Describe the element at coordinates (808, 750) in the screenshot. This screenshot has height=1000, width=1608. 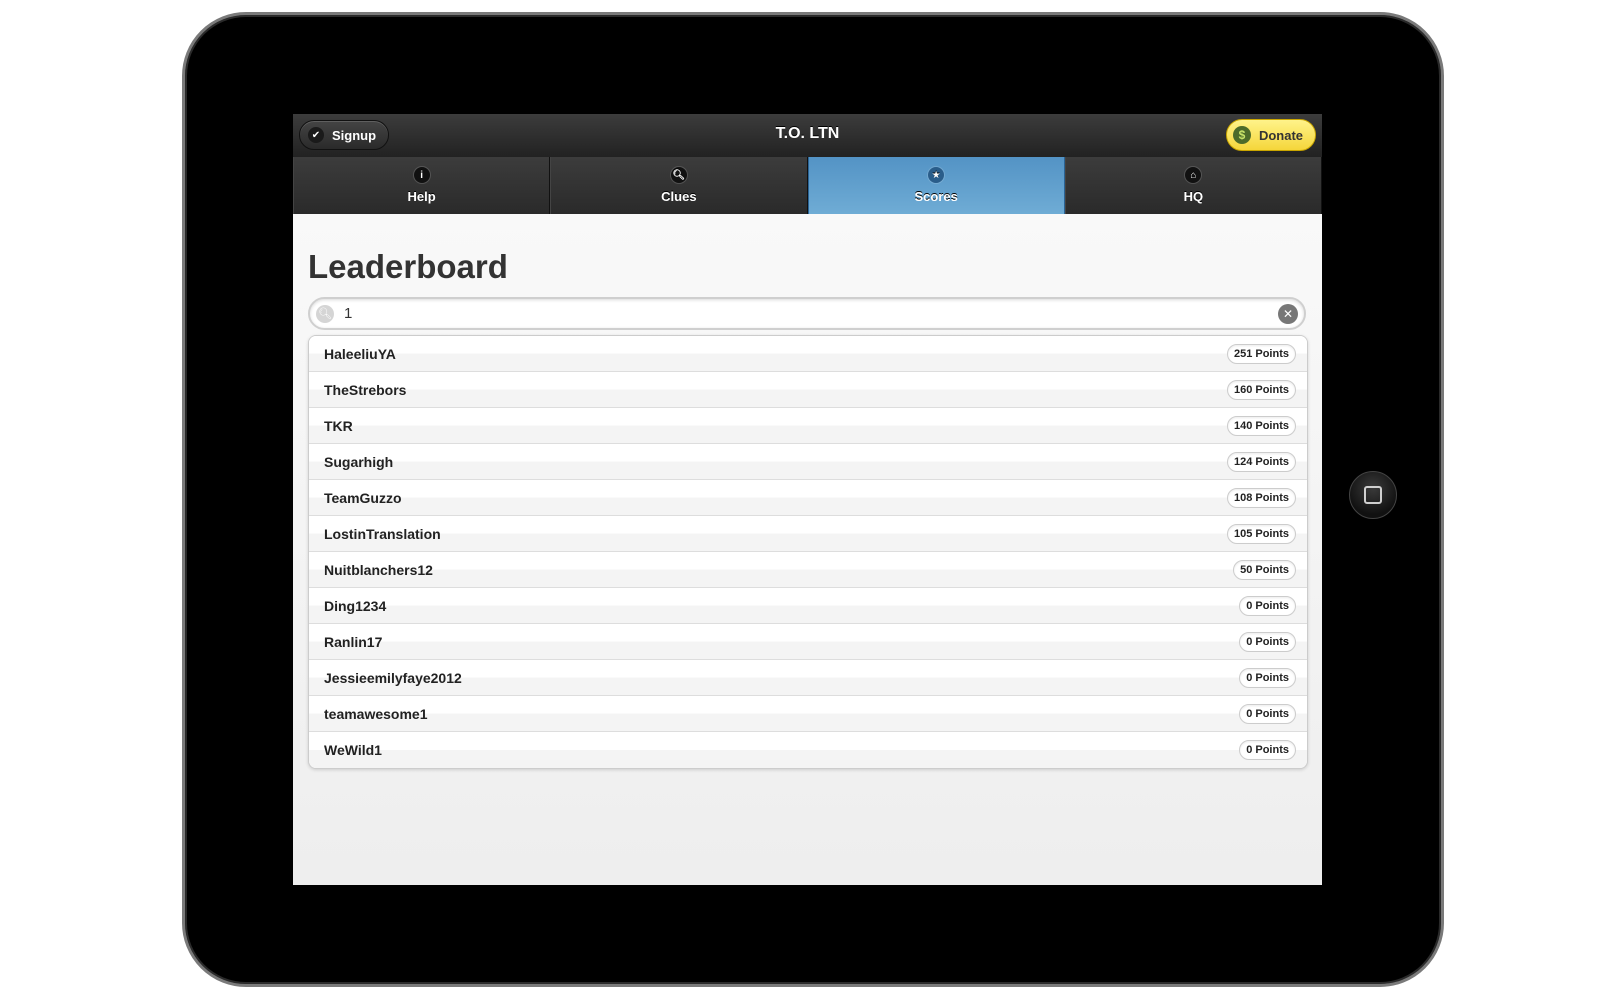
I see `list-item: WeWild1 0 Points` at that location.